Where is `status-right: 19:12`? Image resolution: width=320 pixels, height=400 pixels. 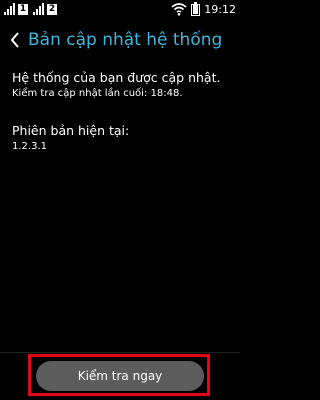 status-right: 19:12 is located at coordinates (203, 9).